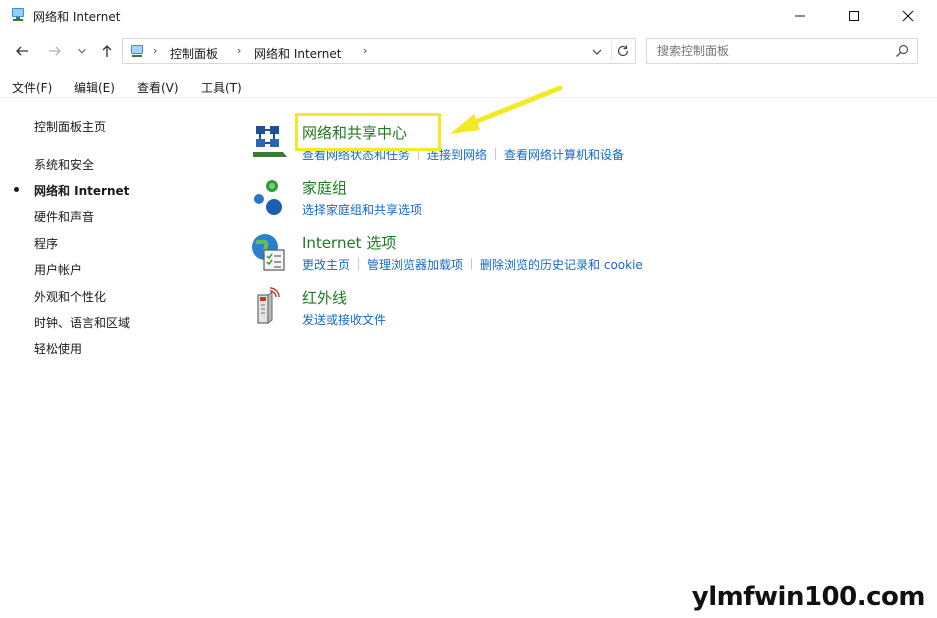  I want to click on link-send-receive-files: 发送或接收文件, so click(344, 320).